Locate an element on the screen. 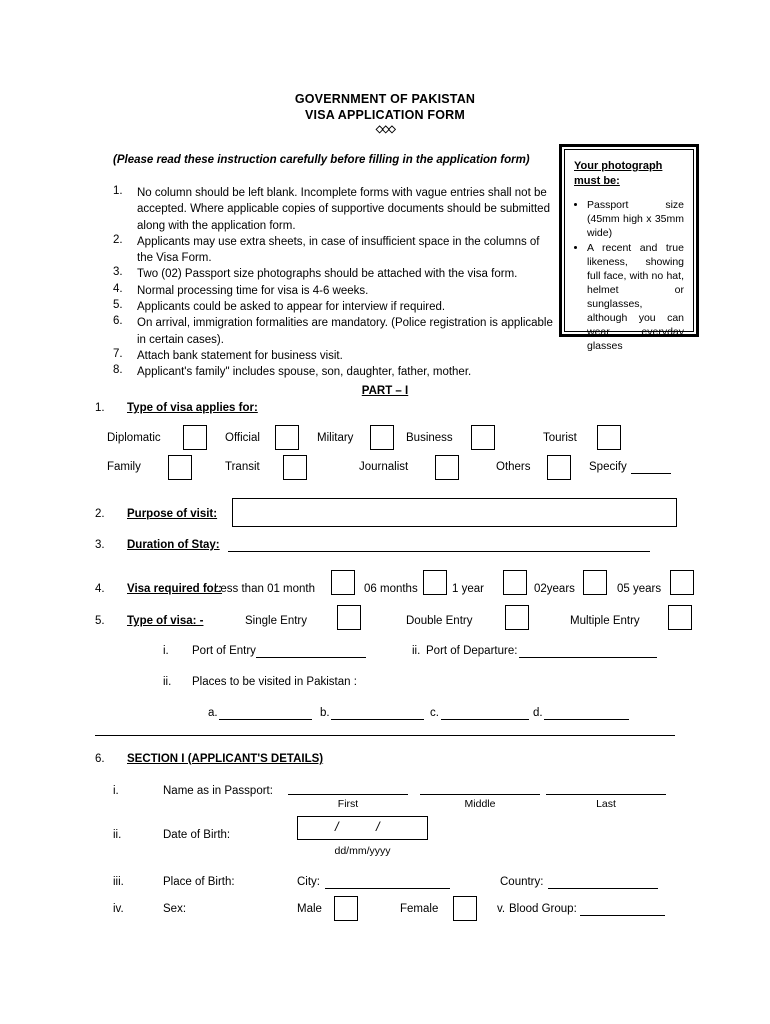 This screenshot has width=770, height=1024. visa-duration-less-than-01-month-checkbox is located at coordinates (343, 582).